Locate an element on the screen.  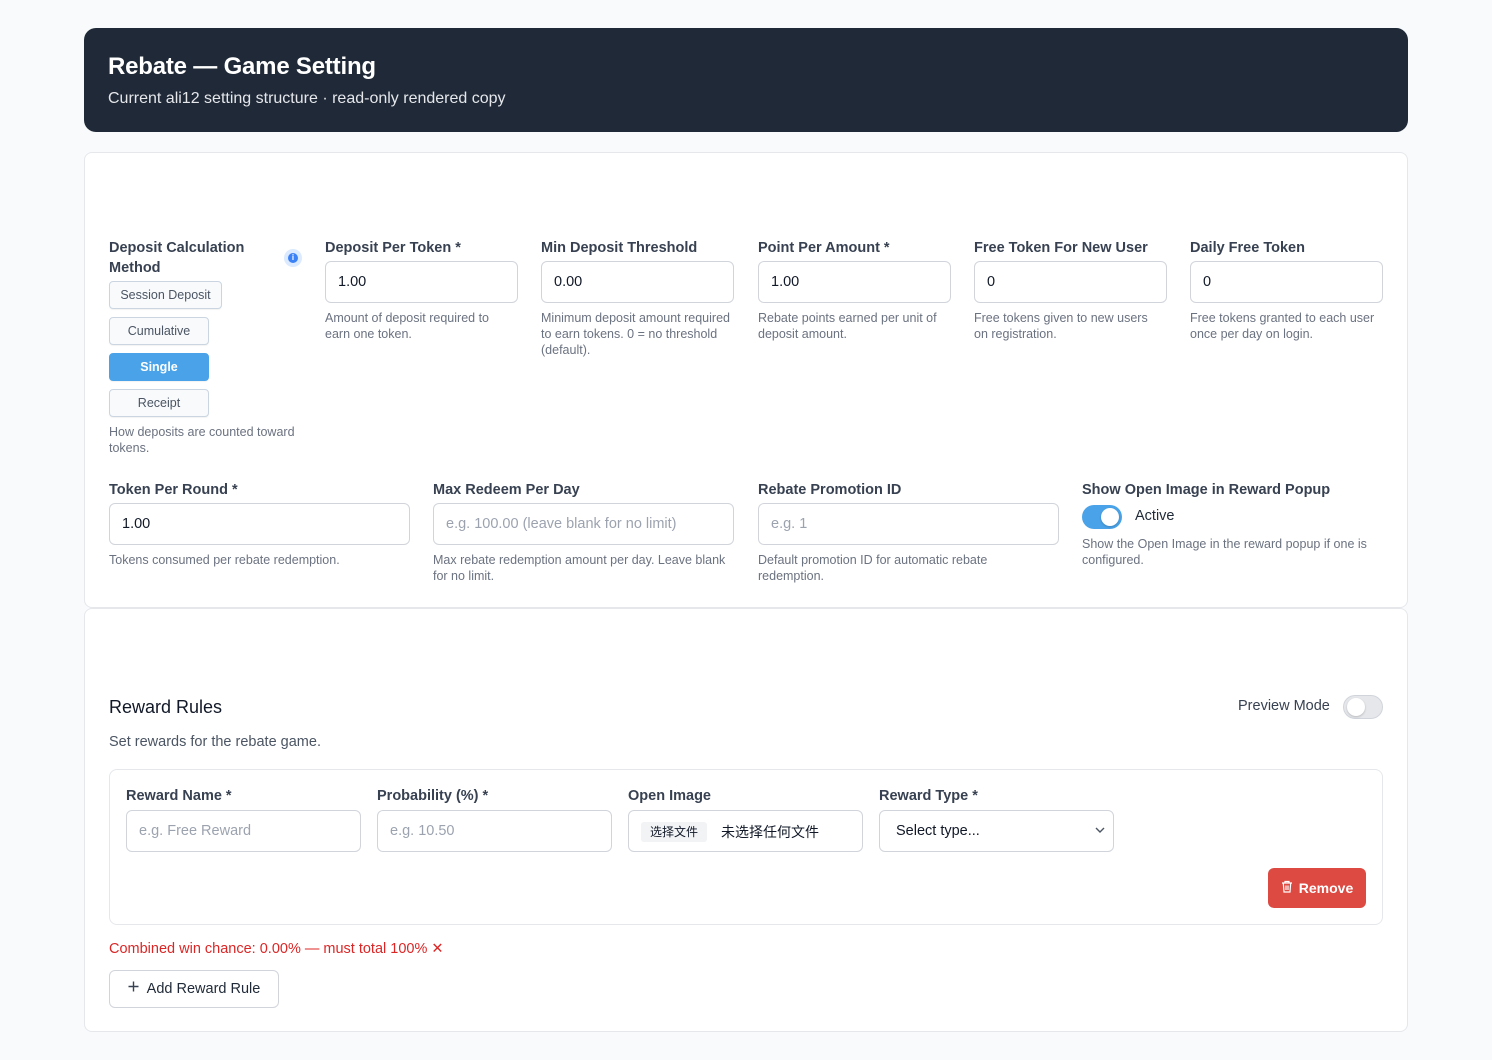
show-open-image-state: Active is located at coordinates (1155, 516).